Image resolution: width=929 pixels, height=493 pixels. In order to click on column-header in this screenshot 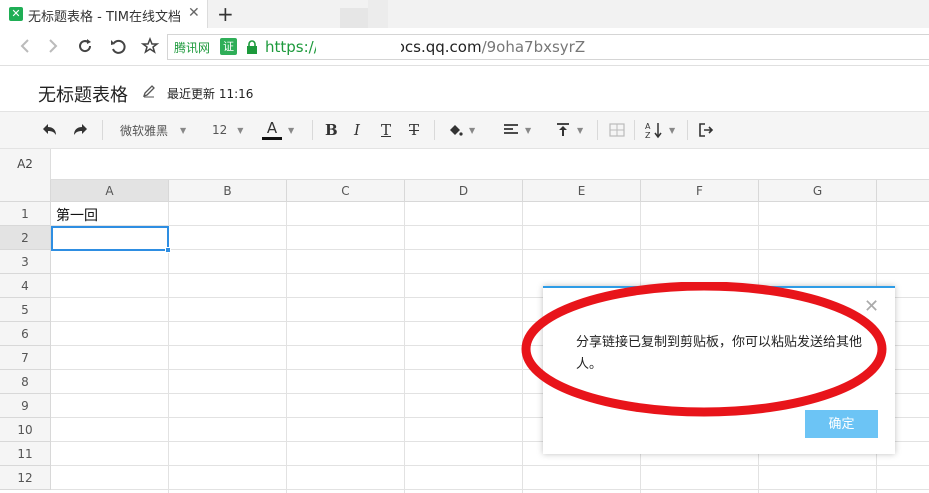, I will do `click(903, 191)`.